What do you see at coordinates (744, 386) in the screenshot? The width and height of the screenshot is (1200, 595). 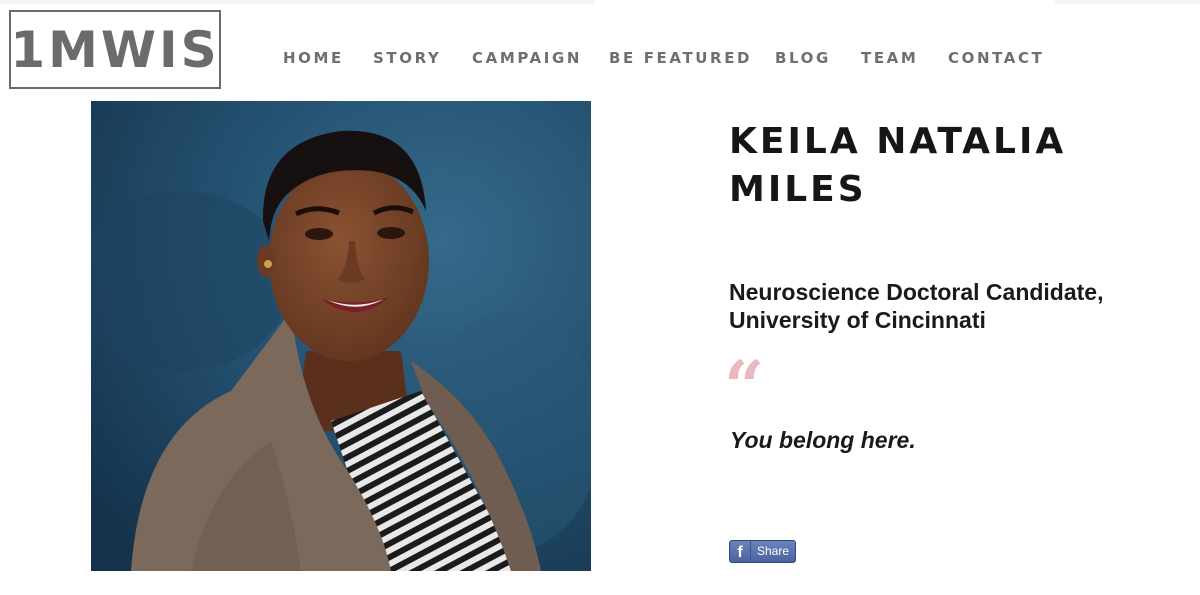 I see `quote-mark-icon: “` at bounding box center [744, 386].